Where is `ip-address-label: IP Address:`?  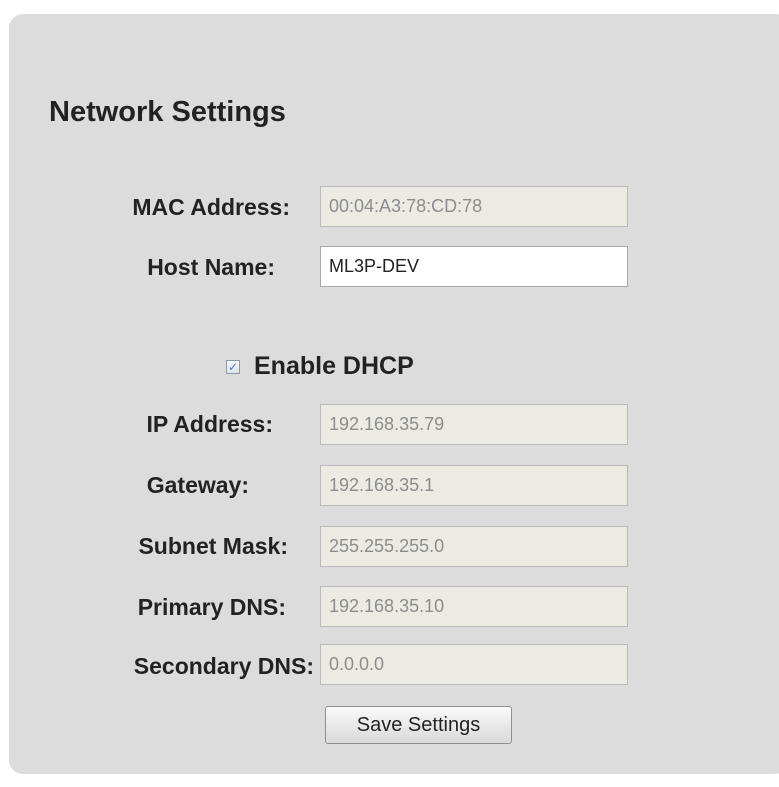
ip-address-label: IP Address: is located at coordinates (209, 424).